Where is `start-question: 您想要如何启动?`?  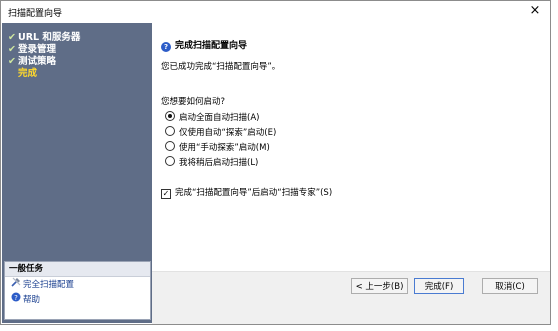 start-question: 您想要如何启动? is located at coordinates (193, 102).